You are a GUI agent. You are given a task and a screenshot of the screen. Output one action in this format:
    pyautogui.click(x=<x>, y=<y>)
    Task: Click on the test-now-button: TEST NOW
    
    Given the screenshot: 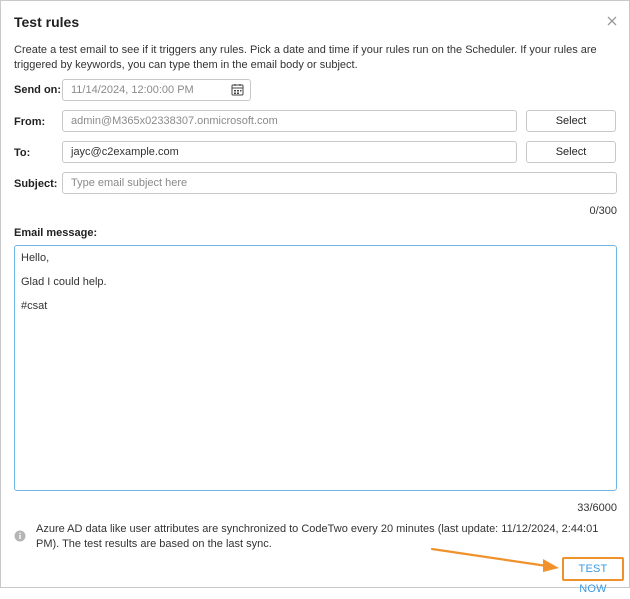 What is the action you would take?
    pyautogui.click(x=593, y=576)
    